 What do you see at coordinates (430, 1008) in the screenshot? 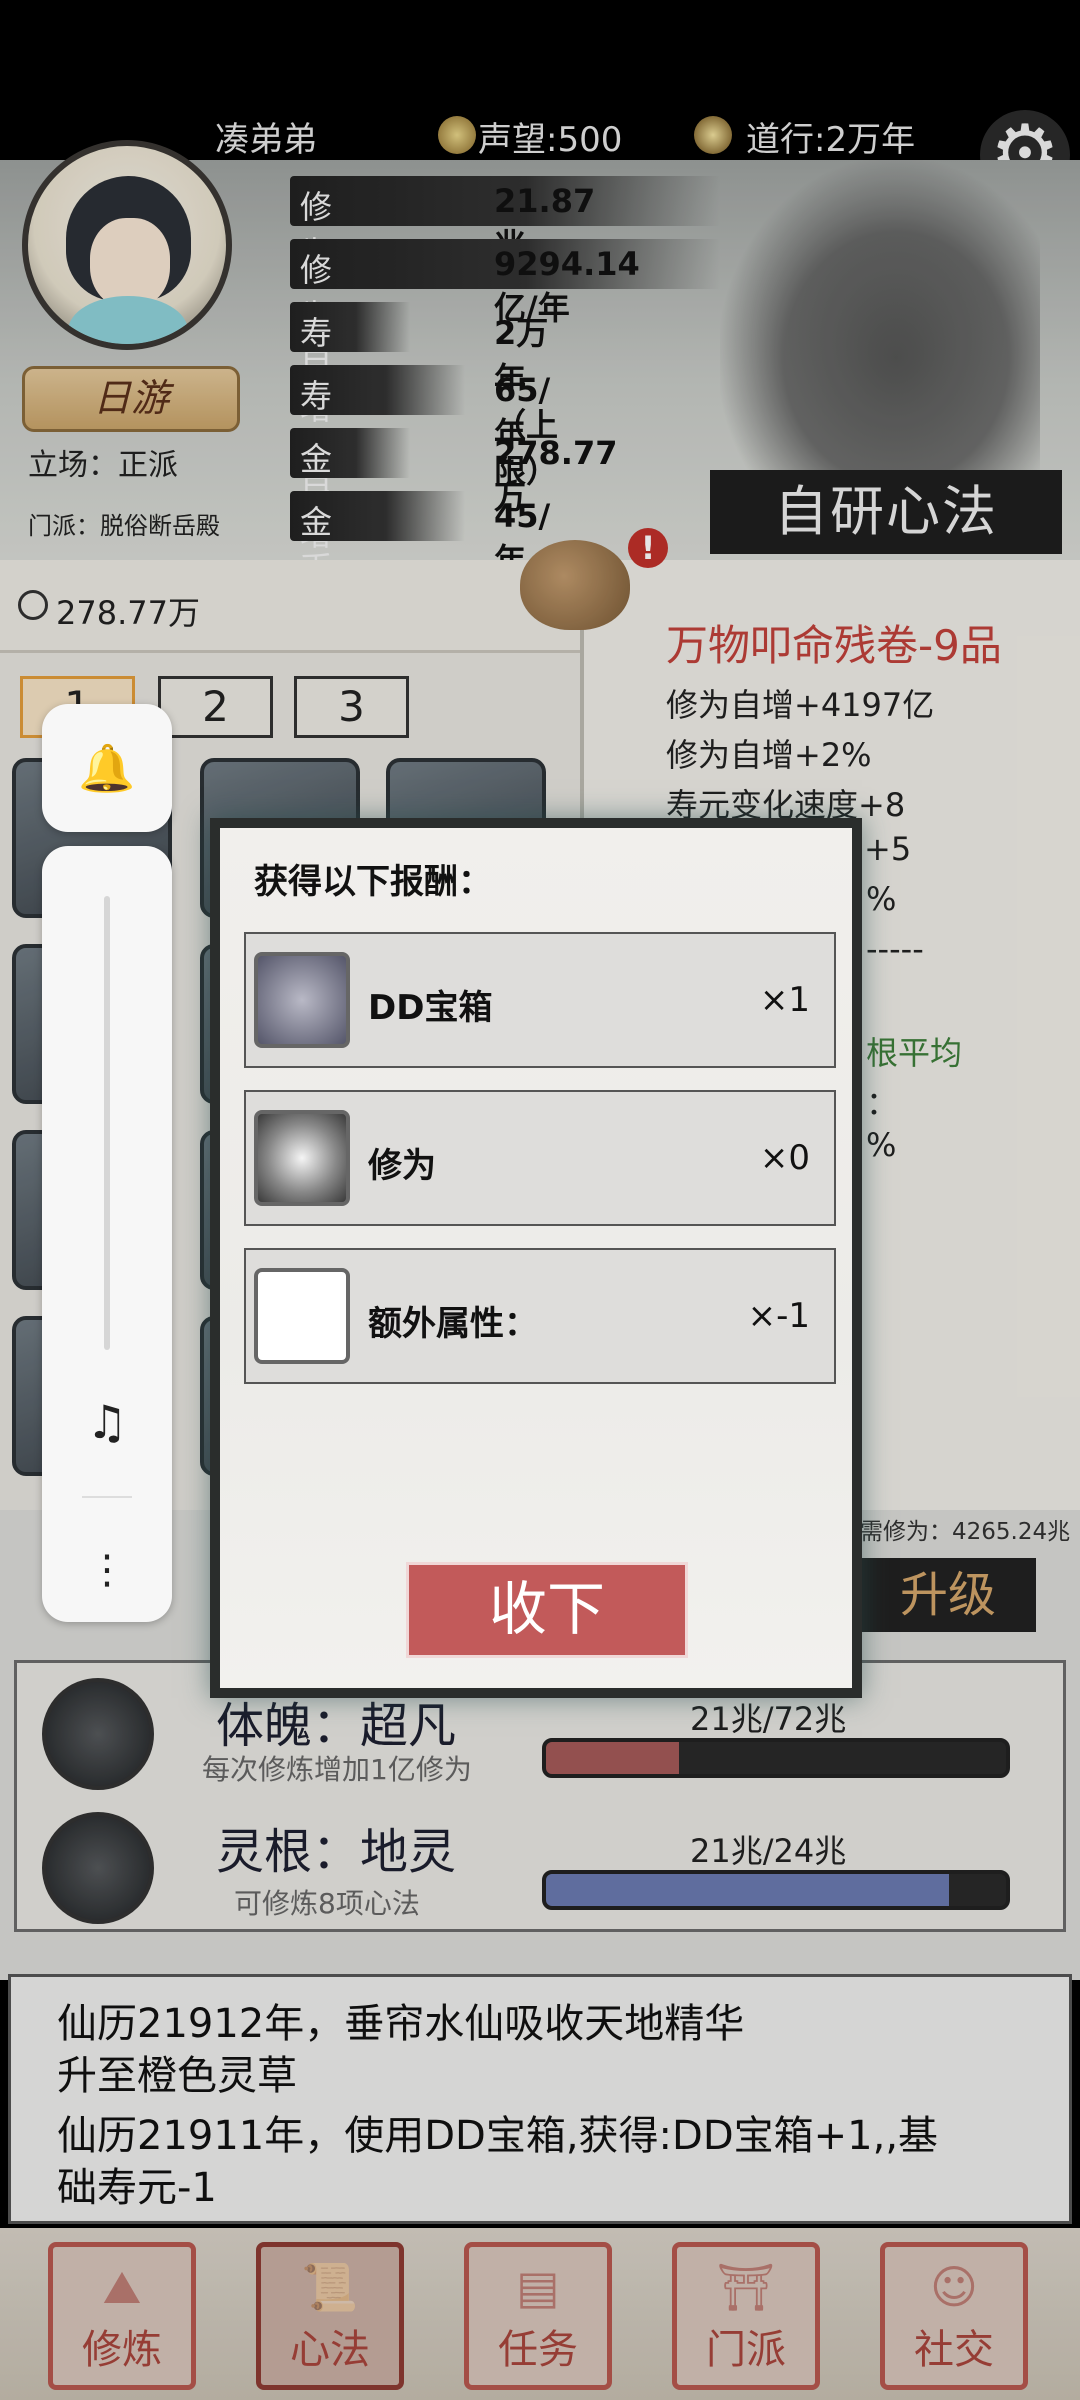
I see `reward-name: DD宝箱` at bounding box center [430, 1008].